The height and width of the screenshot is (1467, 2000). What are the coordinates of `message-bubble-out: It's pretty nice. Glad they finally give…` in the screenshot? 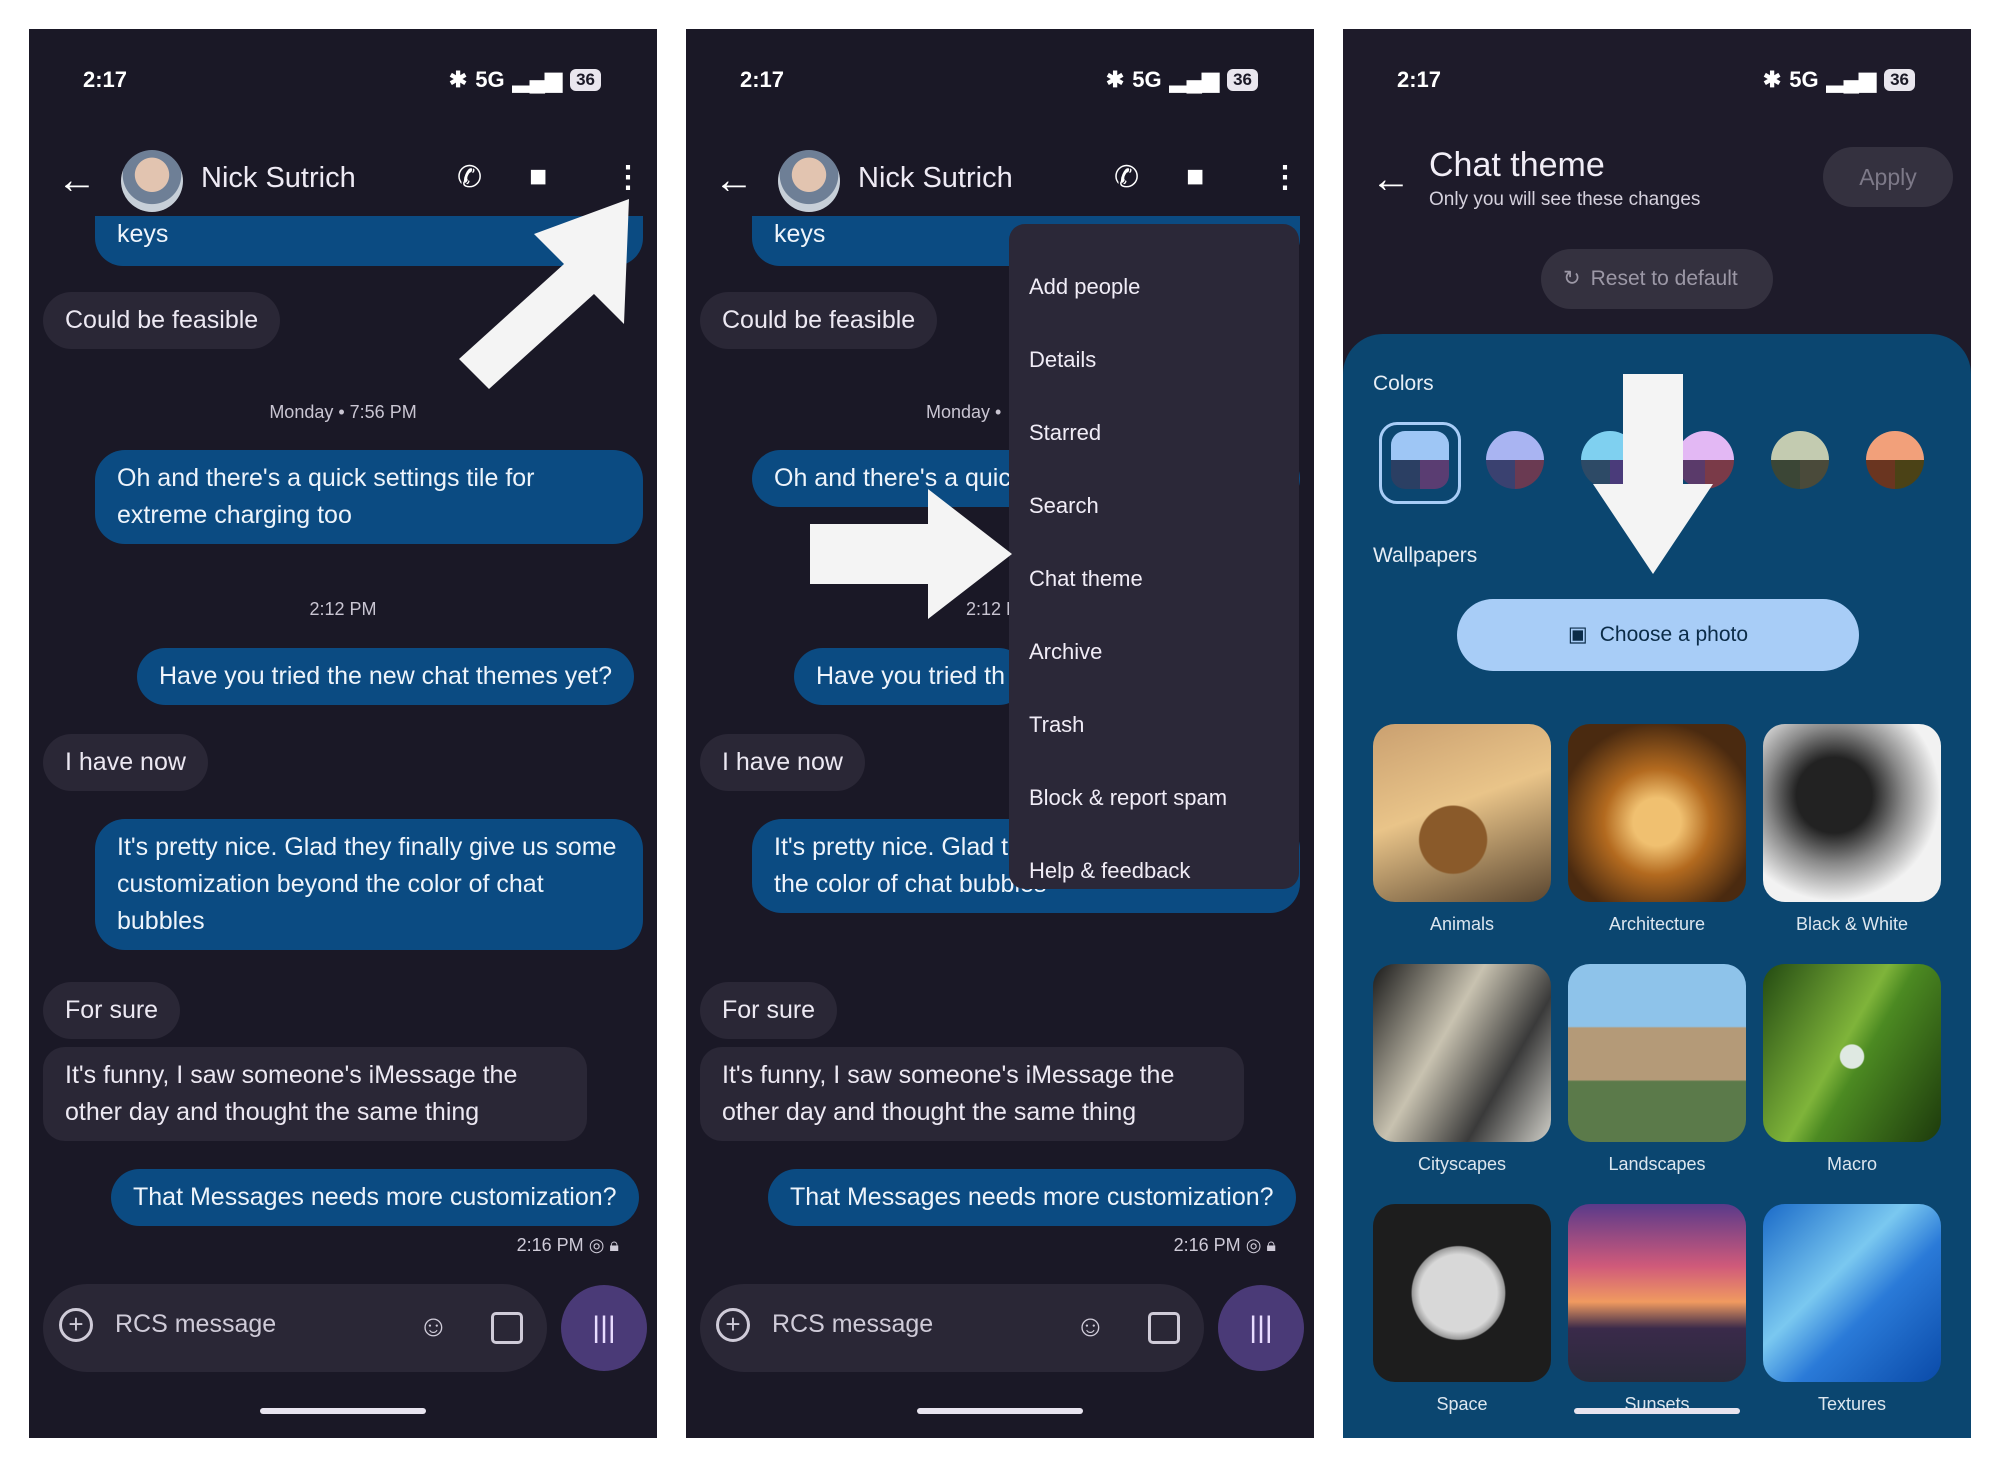 It's located at (369, 884).